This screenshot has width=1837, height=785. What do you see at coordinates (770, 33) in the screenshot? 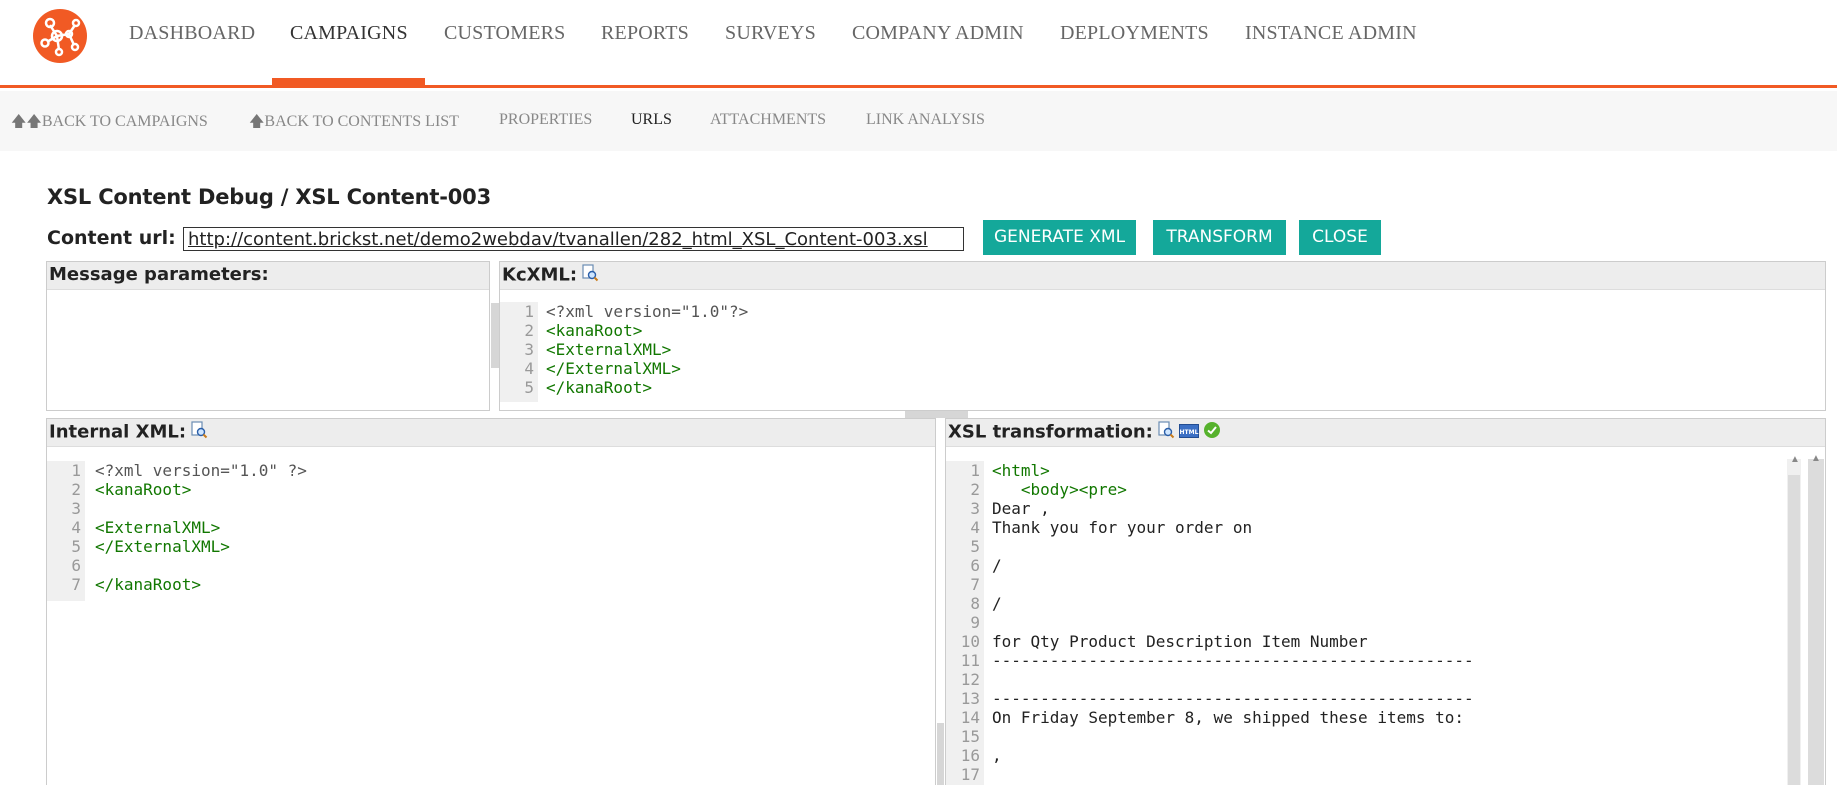
I see `nav-surveys: SURVEYS` at bounding box center [770, 33].